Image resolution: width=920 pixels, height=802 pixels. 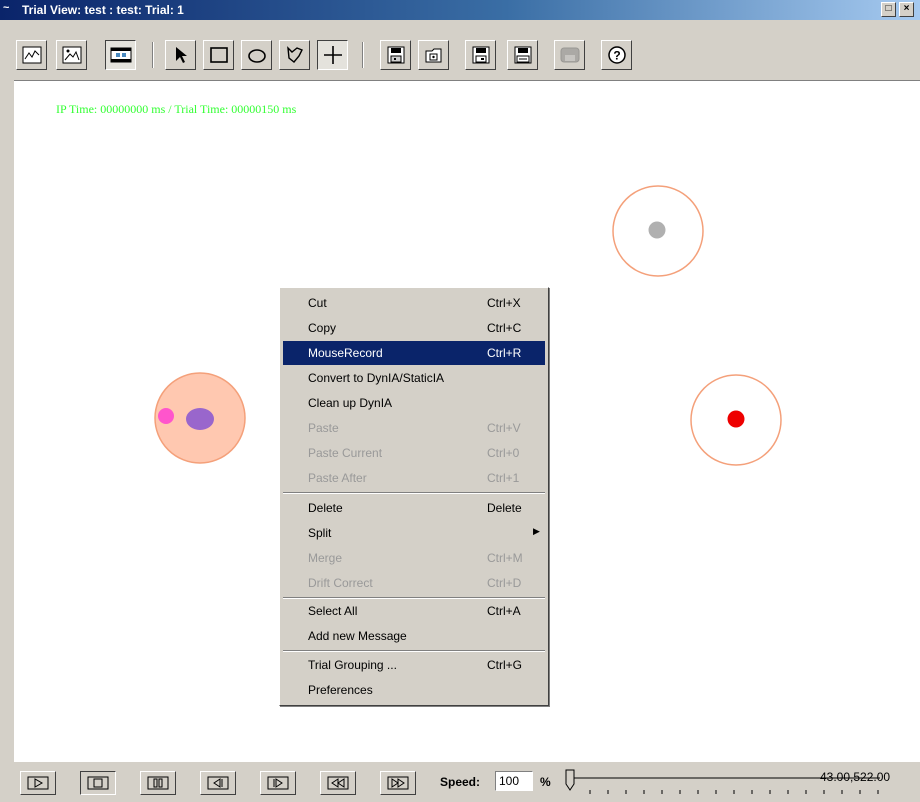 I want to click on freehand-icon, so click(x=294, y=54).